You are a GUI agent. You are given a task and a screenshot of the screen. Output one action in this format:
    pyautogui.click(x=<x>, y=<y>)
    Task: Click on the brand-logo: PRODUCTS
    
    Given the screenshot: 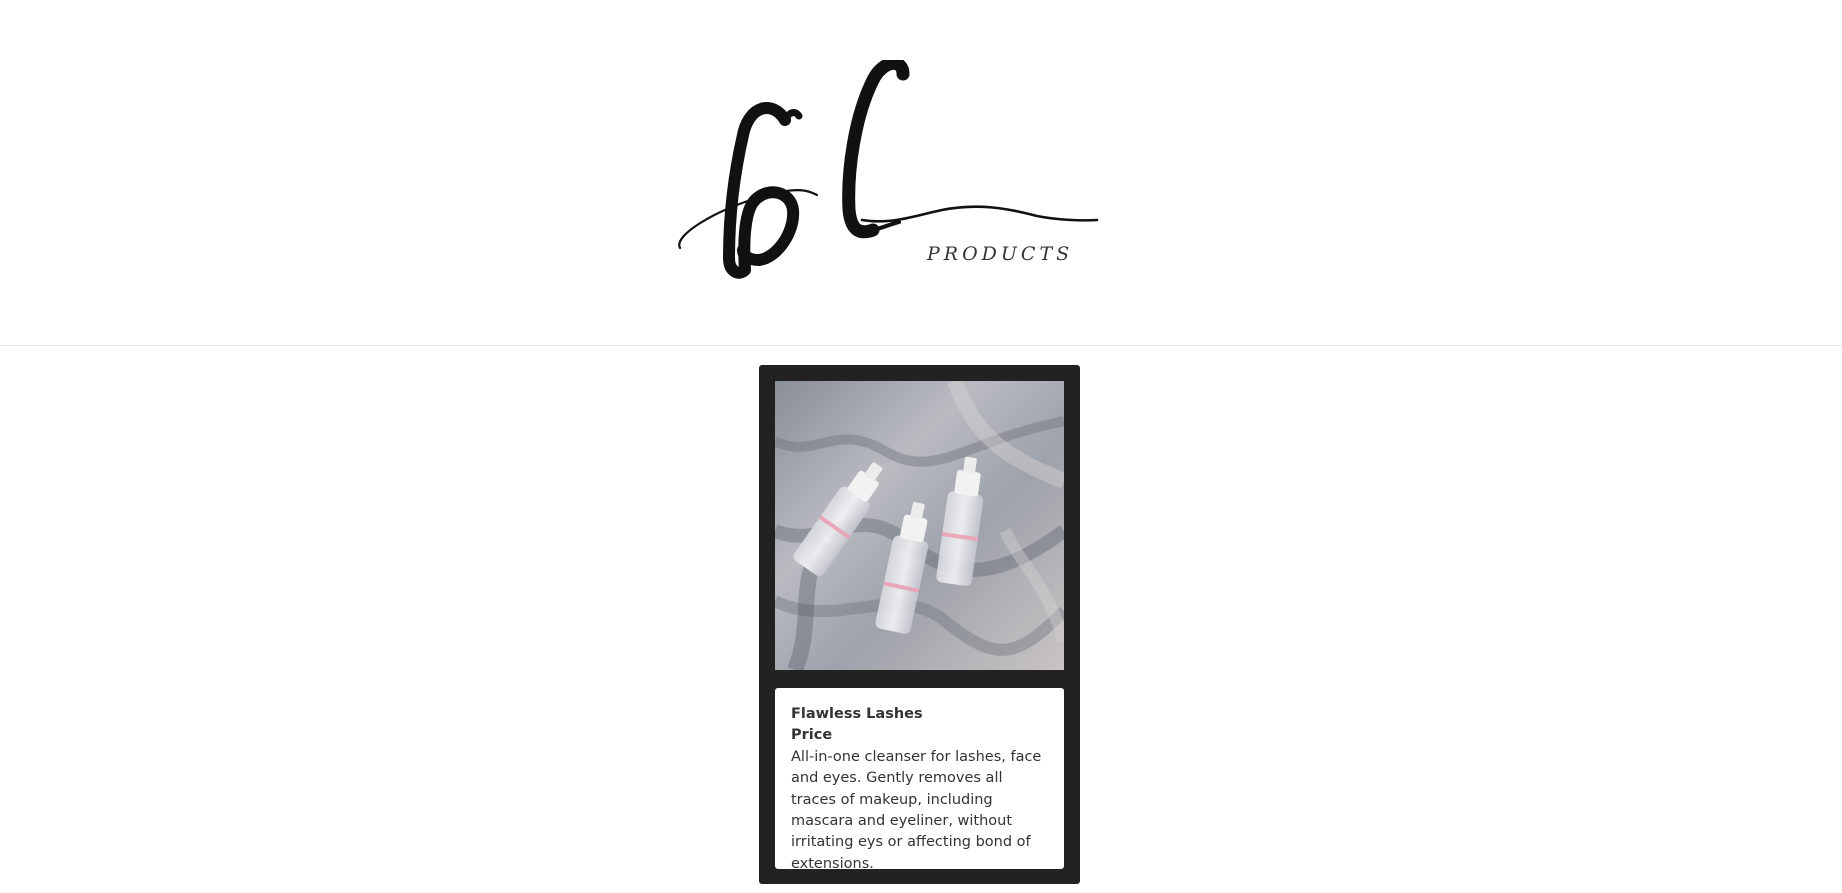 What is the action you would take?
    pyautogui.click(x=888, y=170)
    